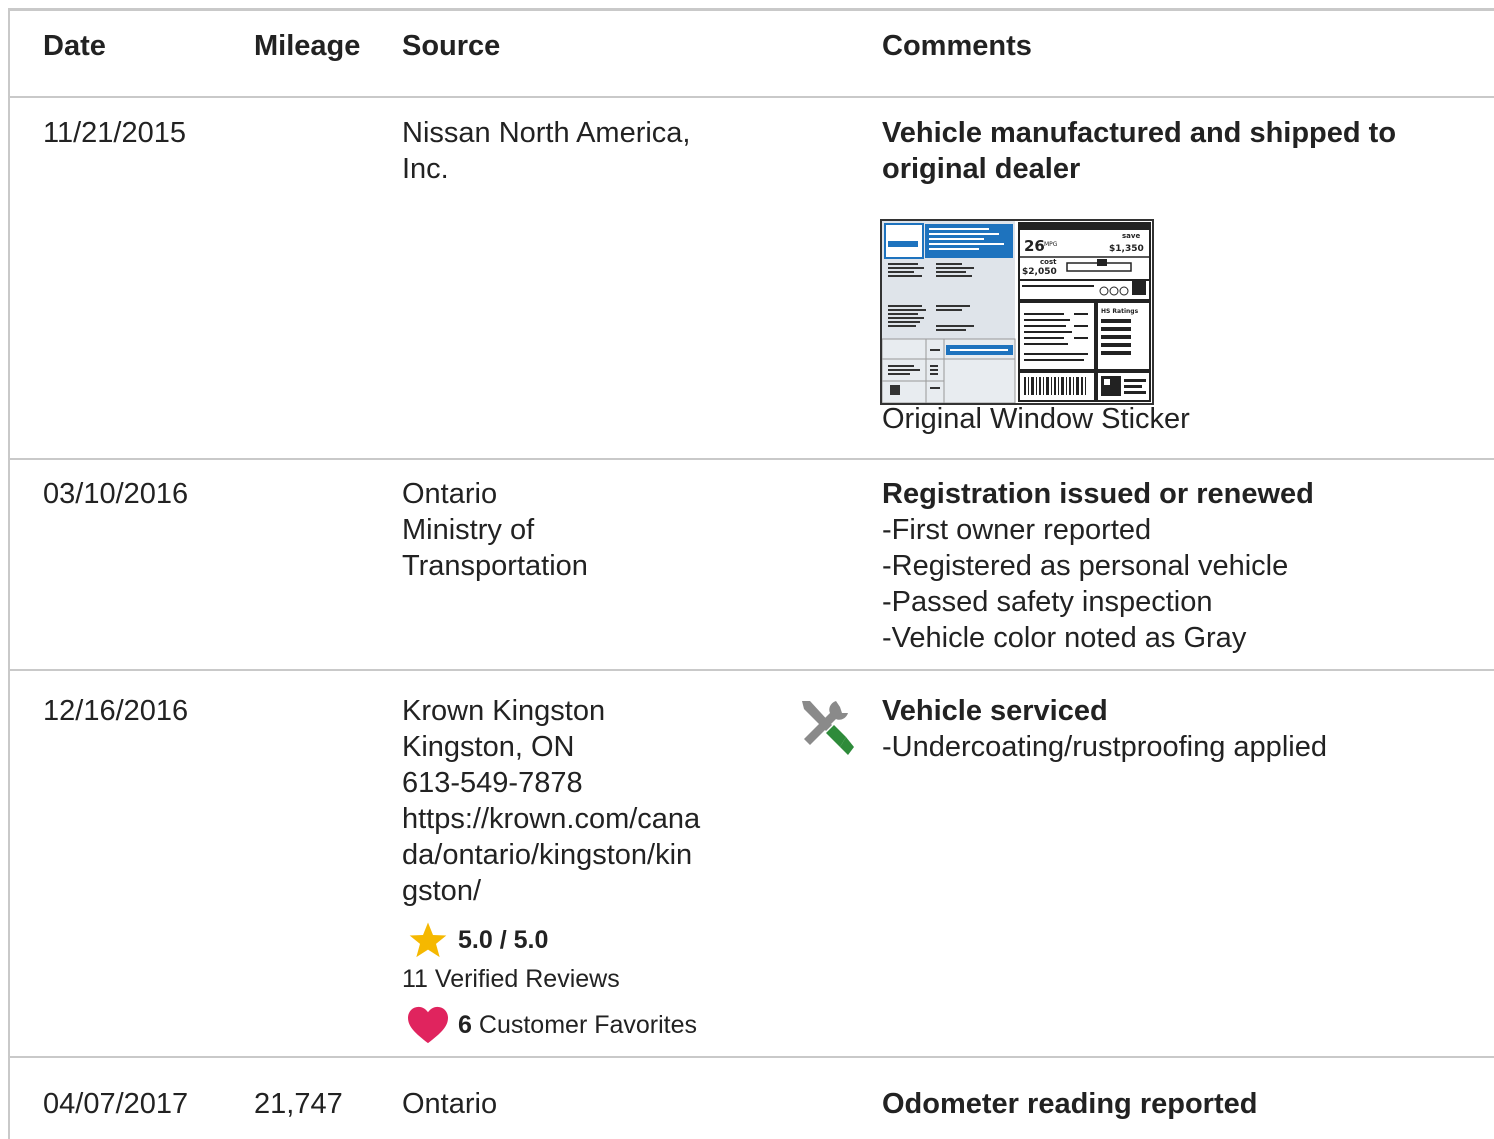  Describe the element at coordinates (588, 1024) in the screenshot. I see `favorites-label: Customer Favorites` at that location.